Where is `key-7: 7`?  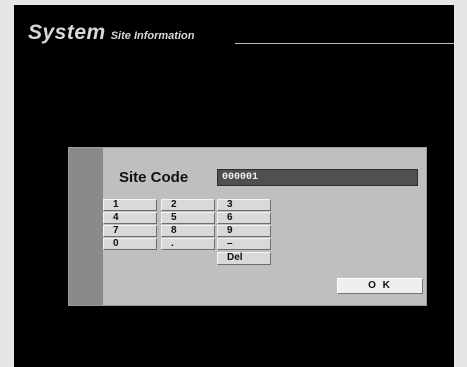
key-7: 7 is located at coordinates (130, 231).